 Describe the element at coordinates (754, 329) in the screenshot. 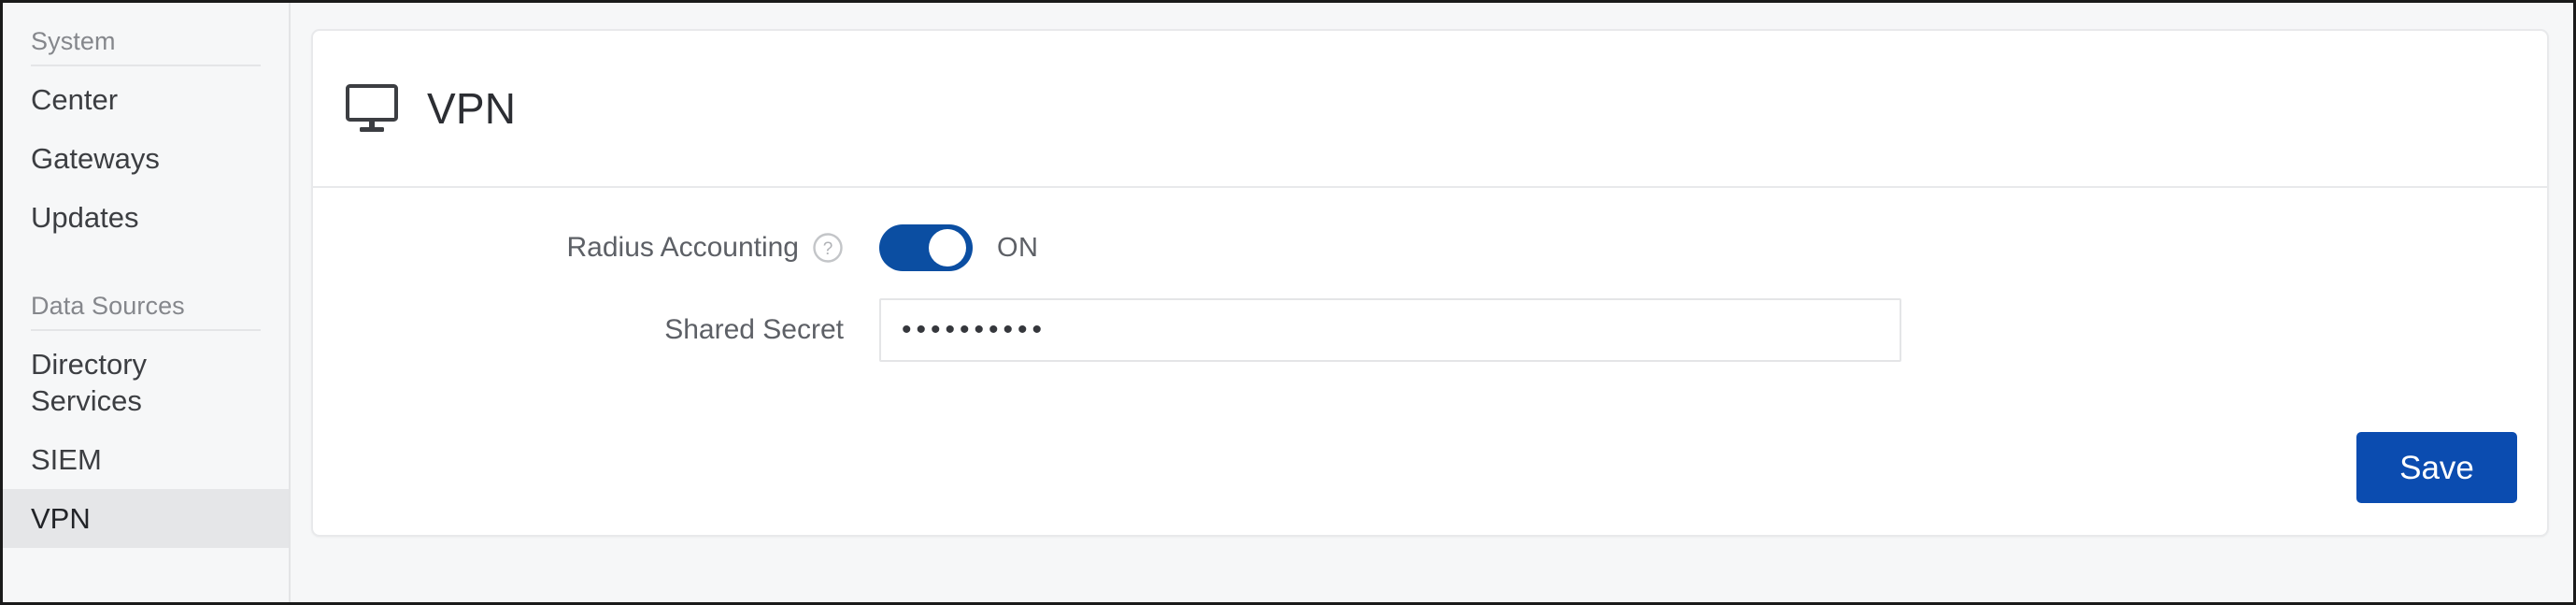

I see `shared-secret-label: Shared Secret` at that location.